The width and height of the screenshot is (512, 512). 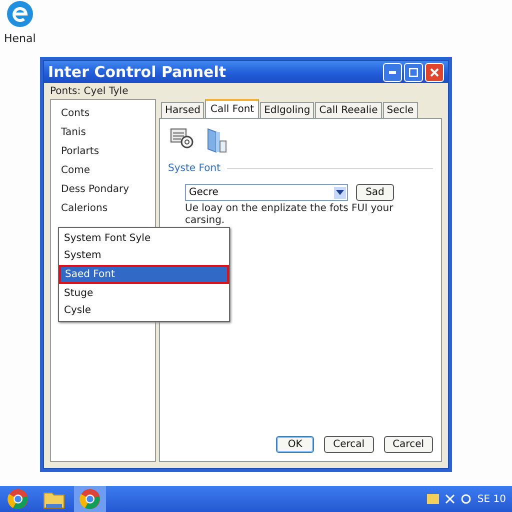 What do you see at coordinates (289, 215) in the screenshot?
I see `description-text: Ue loay on the enplizate the fots FUI your carsing.` at bounding box center [289, 215].